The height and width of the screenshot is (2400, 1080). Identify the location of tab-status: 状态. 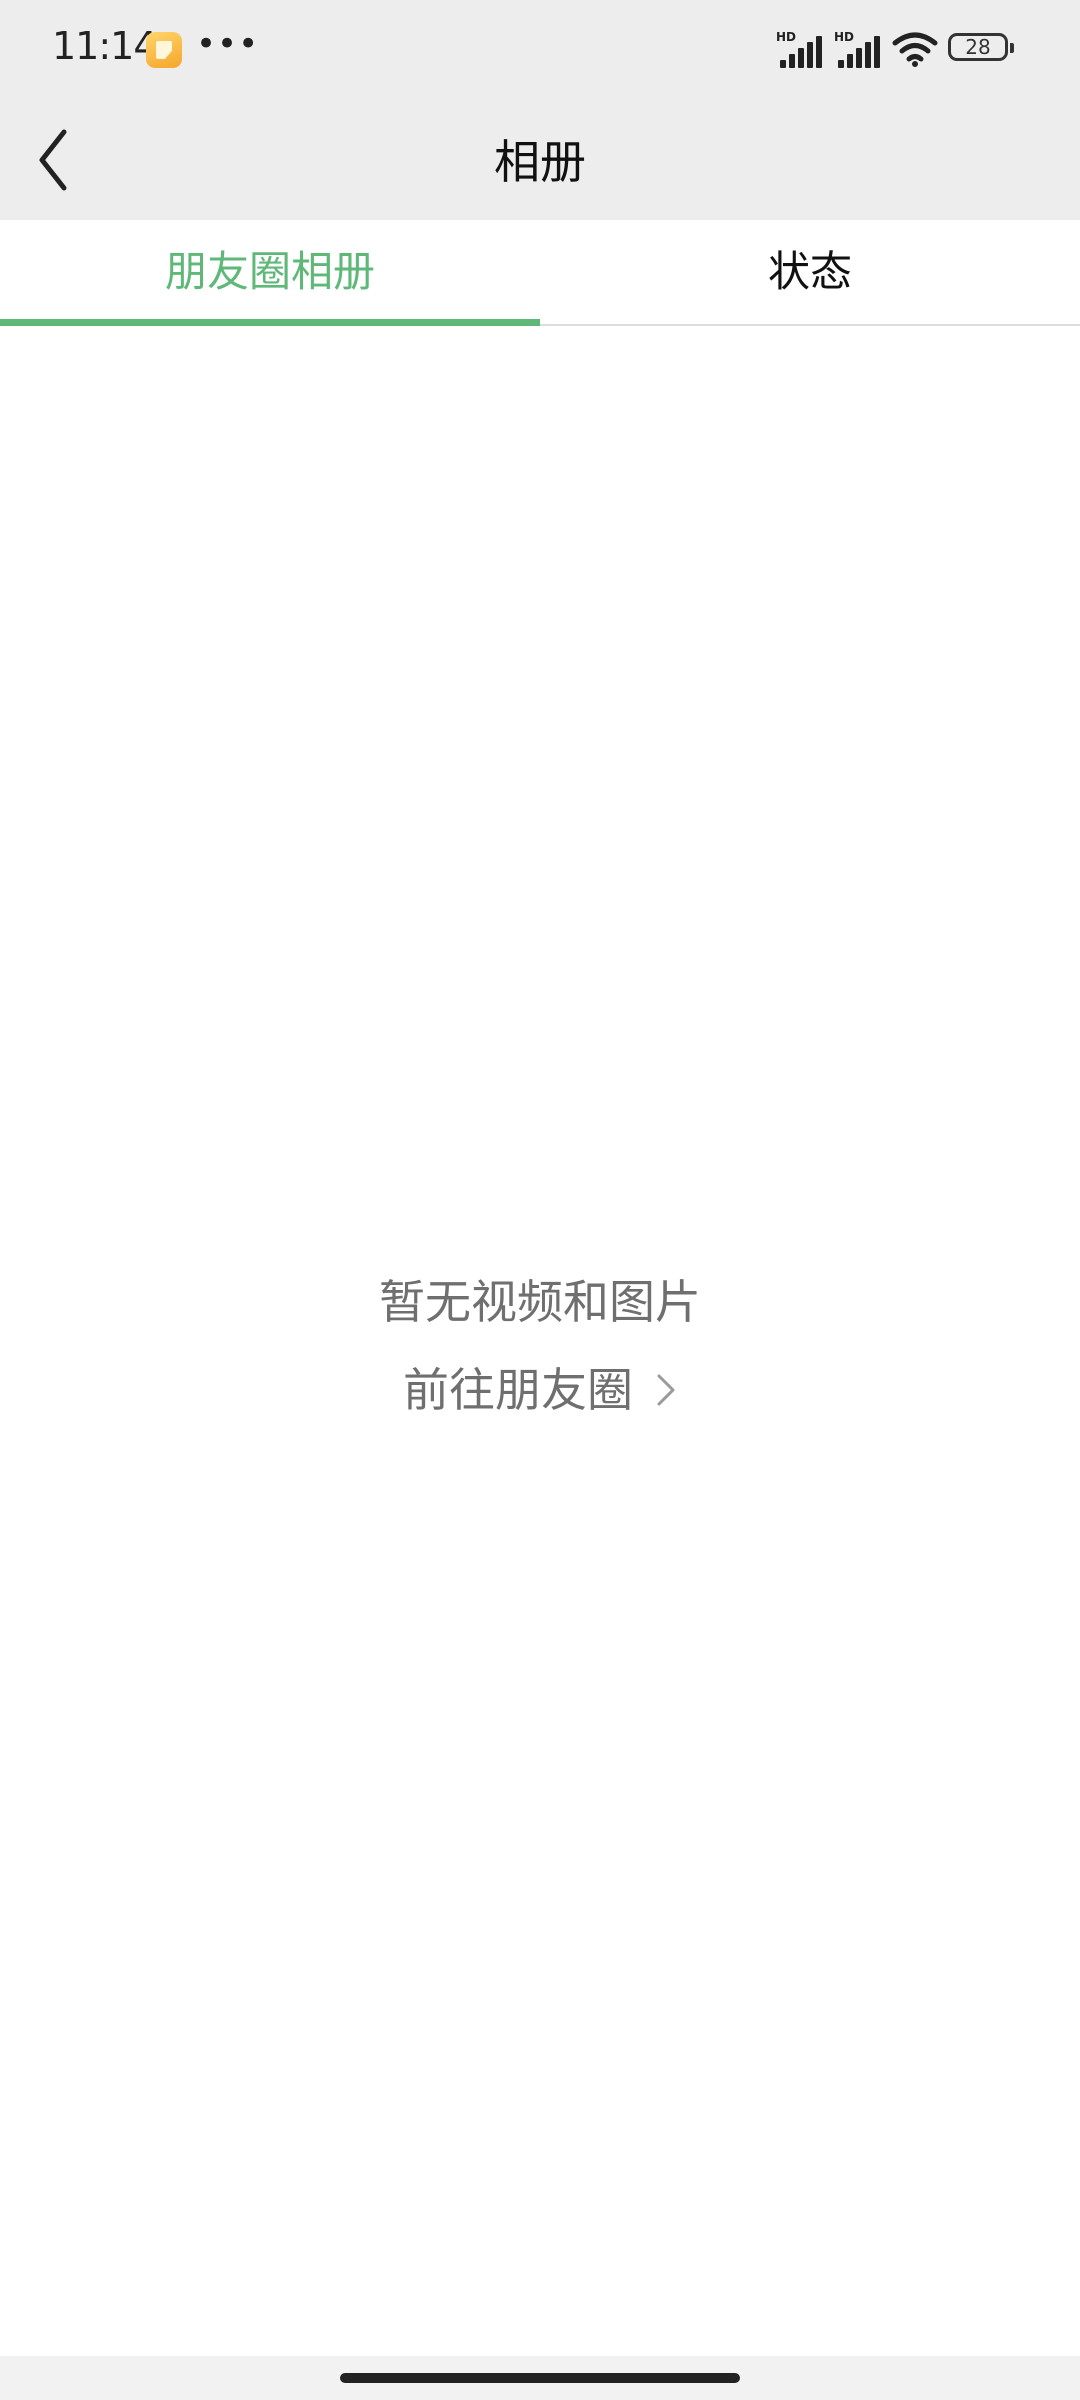
(810, 272).